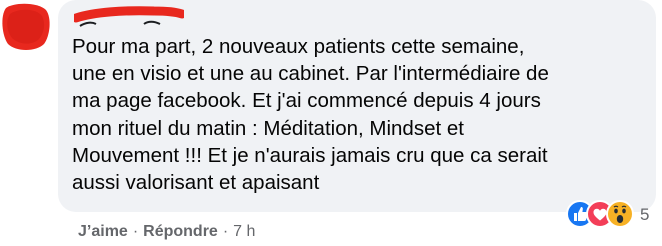 Image resolution: width=662 pixels, height=246 pixels. Describe the element at coordinates (244, 232) in the screenshot. I see `timestamp-link: 7 h` at that location.